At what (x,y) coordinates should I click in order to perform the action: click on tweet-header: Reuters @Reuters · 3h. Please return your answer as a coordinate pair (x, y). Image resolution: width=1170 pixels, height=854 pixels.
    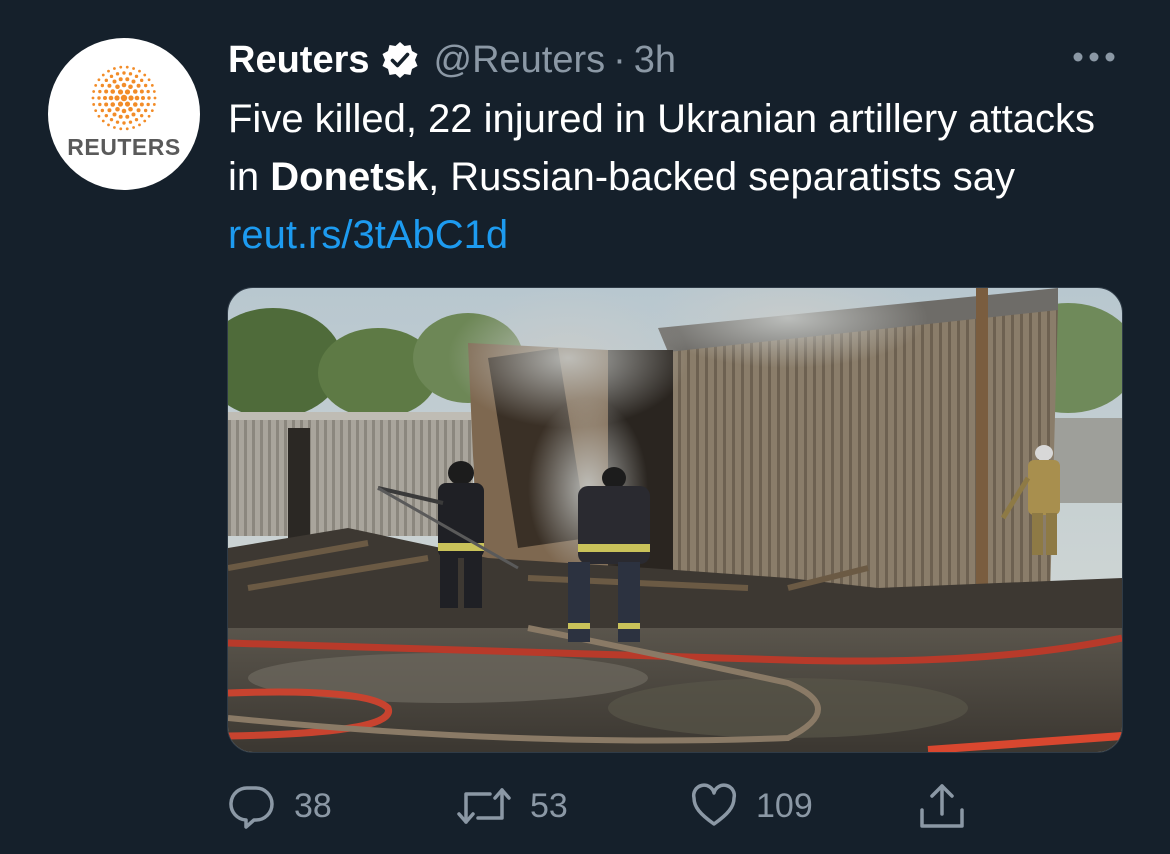
    Looking at the image, I should click on (452, 60).